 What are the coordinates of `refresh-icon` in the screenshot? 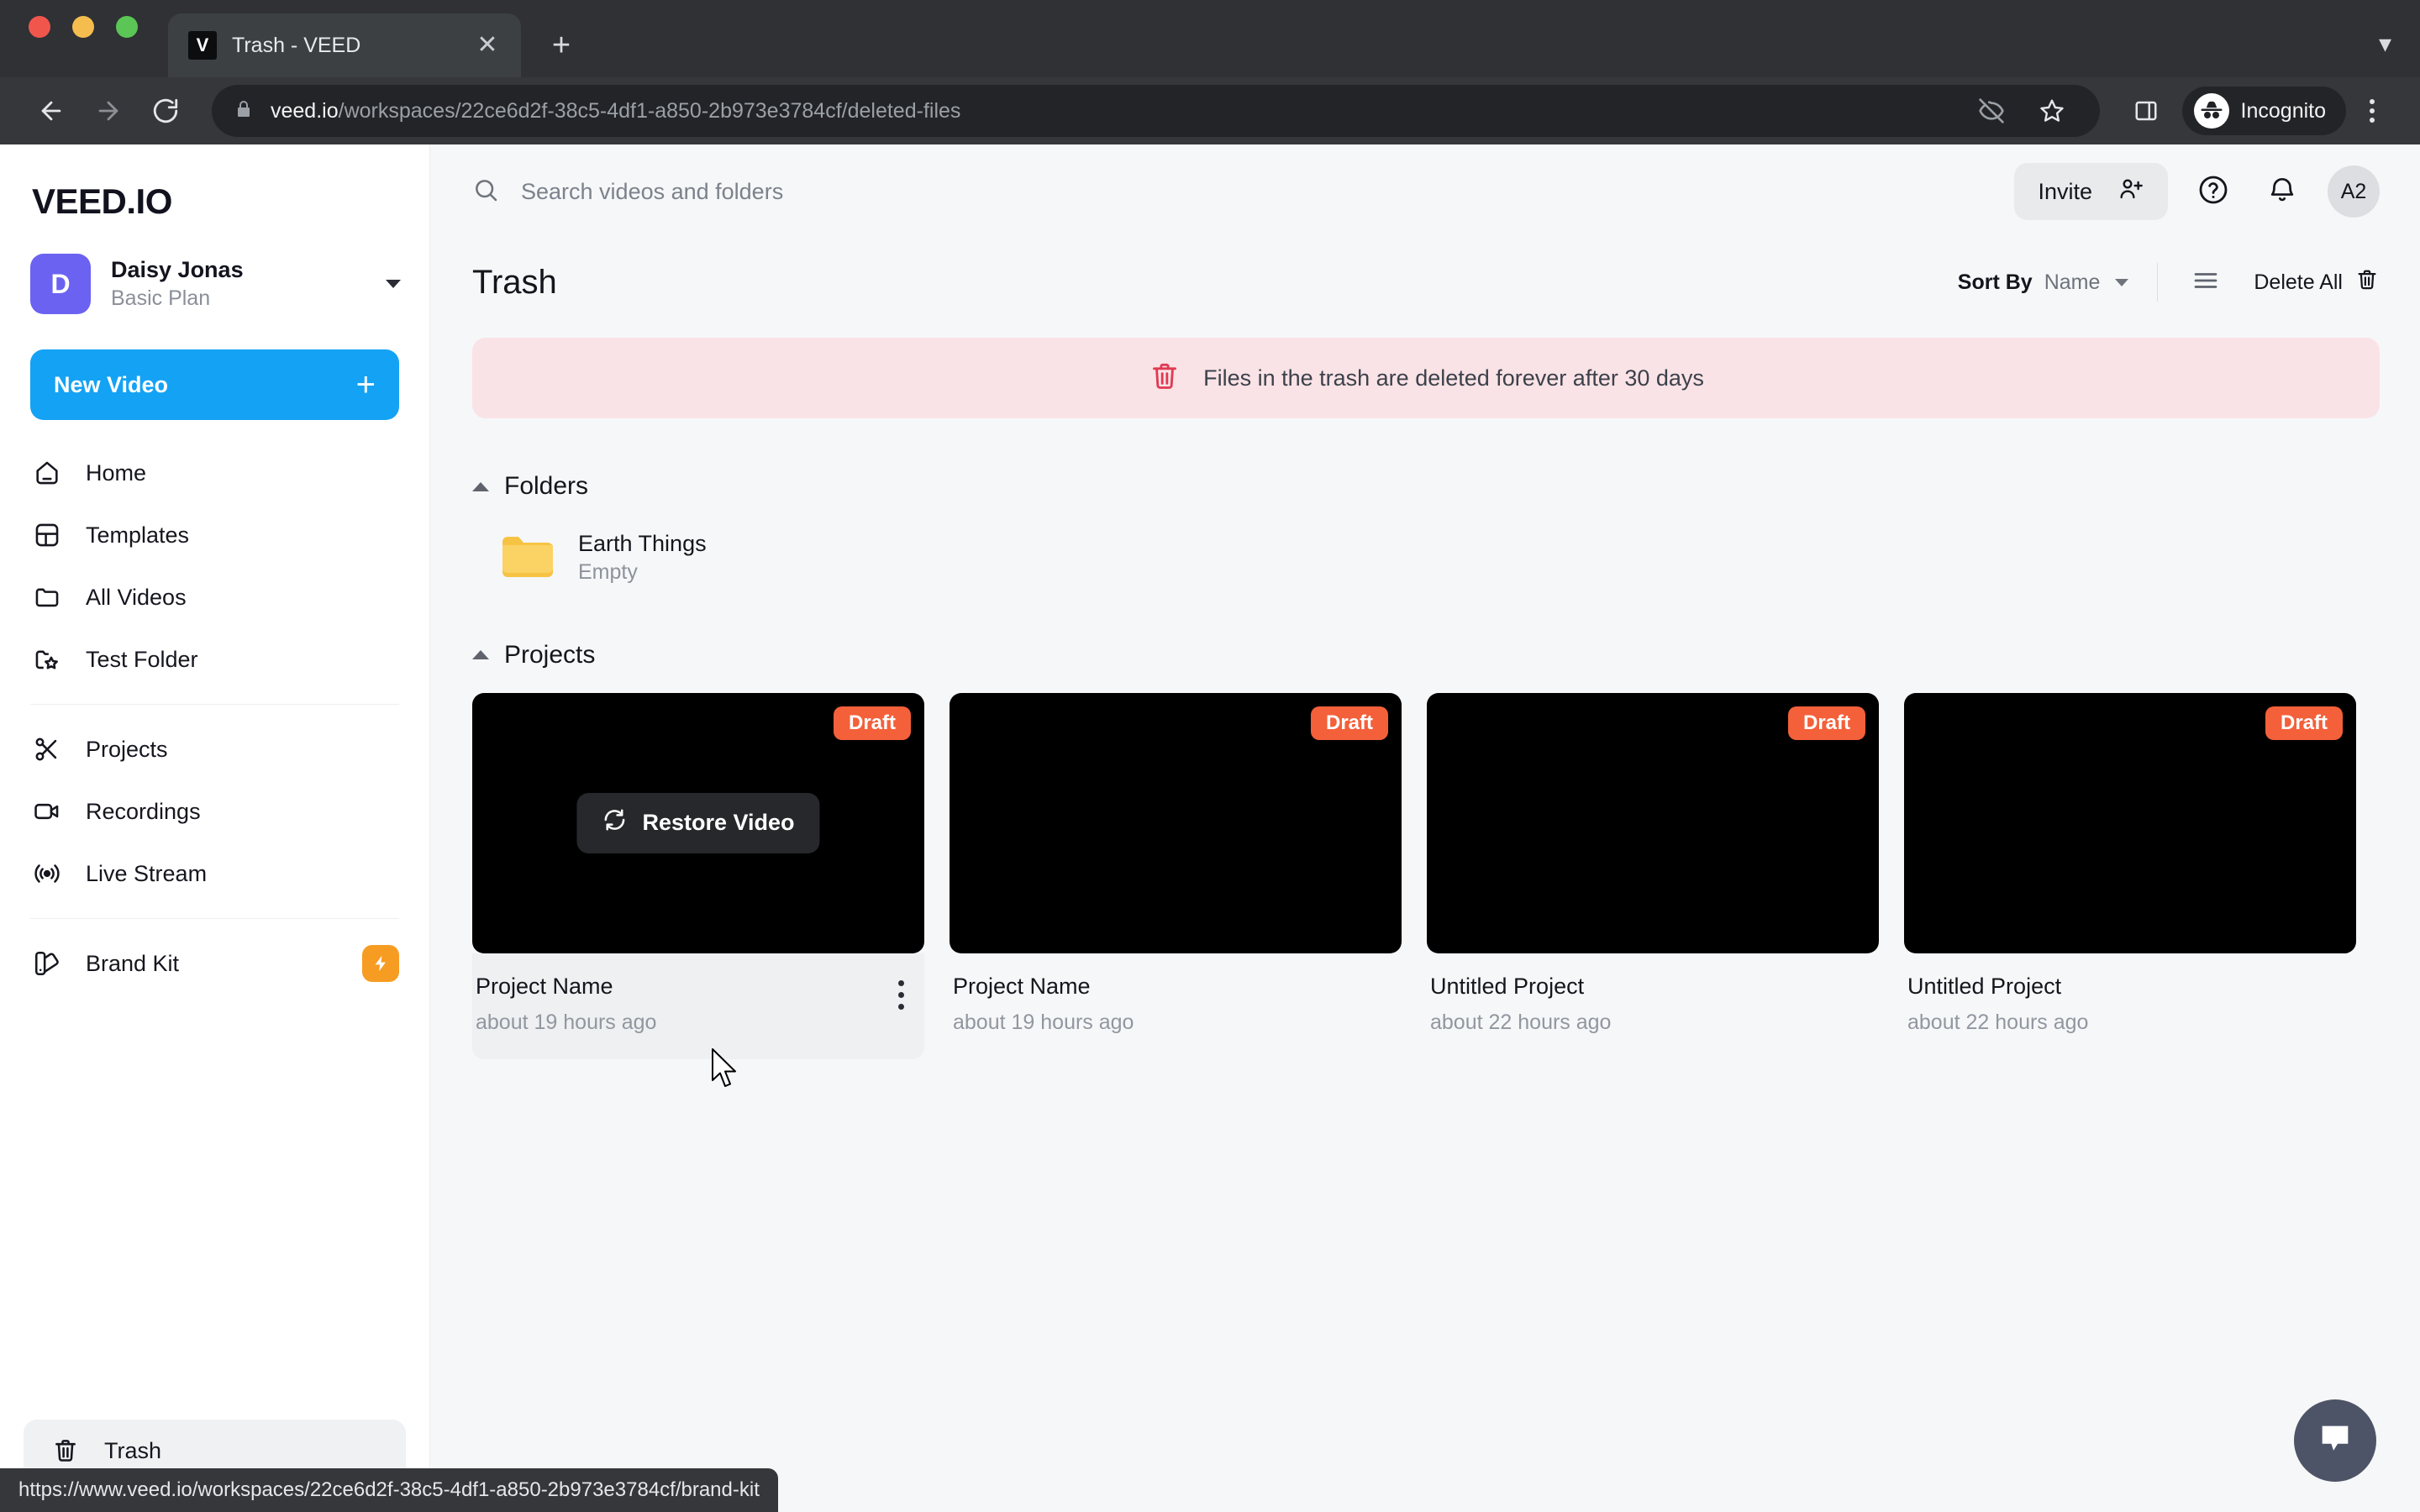 It's located at (614, 822).